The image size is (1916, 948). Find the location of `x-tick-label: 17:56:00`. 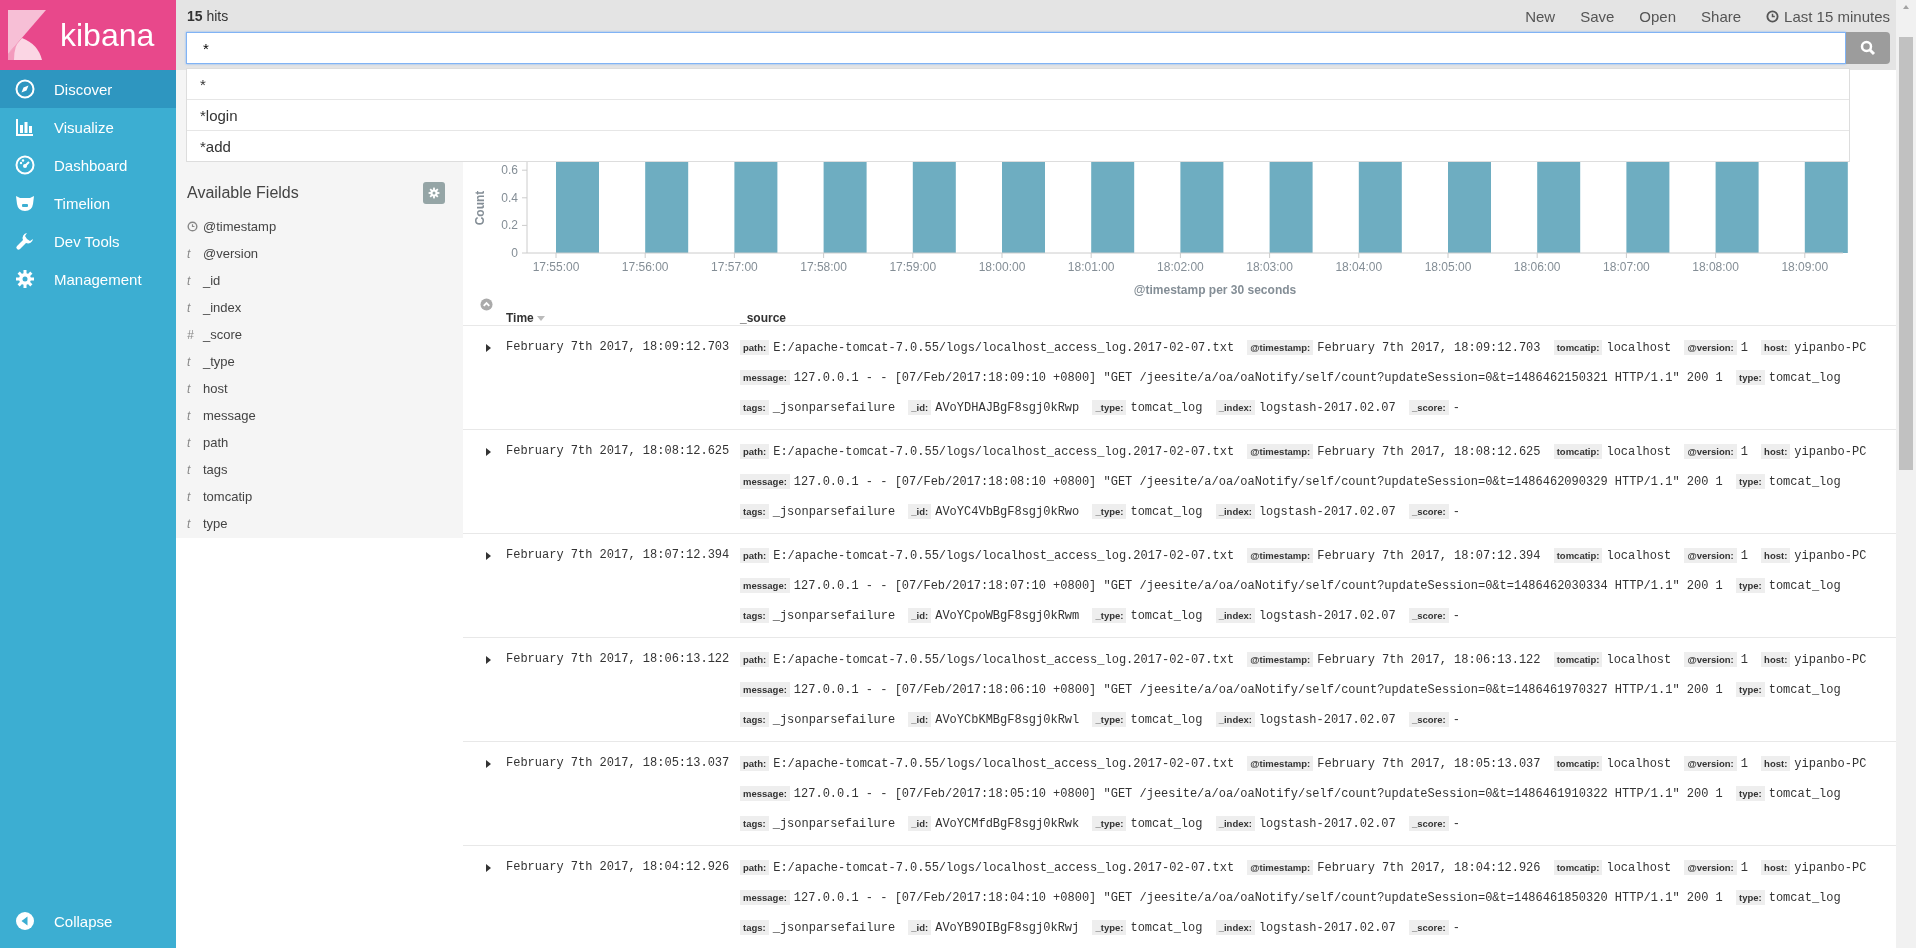

x-tick-label: 17:56:00 is located at coordinates (645, 267).